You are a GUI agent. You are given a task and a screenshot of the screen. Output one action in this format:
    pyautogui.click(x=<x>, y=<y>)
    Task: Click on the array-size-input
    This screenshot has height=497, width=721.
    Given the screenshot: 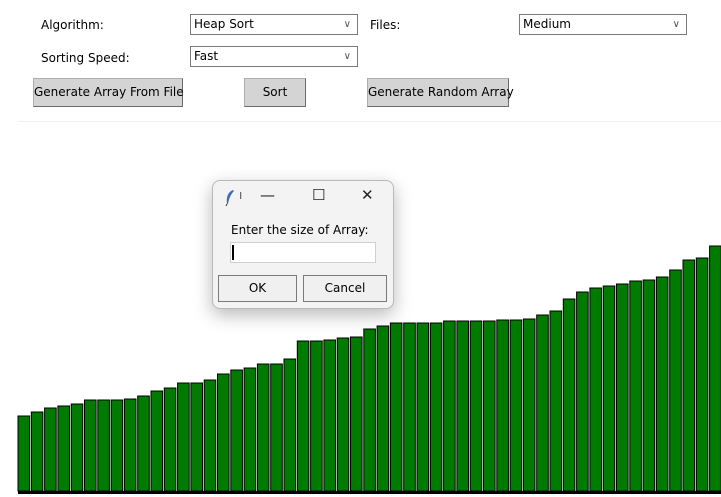 What is the action you would take?
    pyautogui.click(x=303, y=252)
    